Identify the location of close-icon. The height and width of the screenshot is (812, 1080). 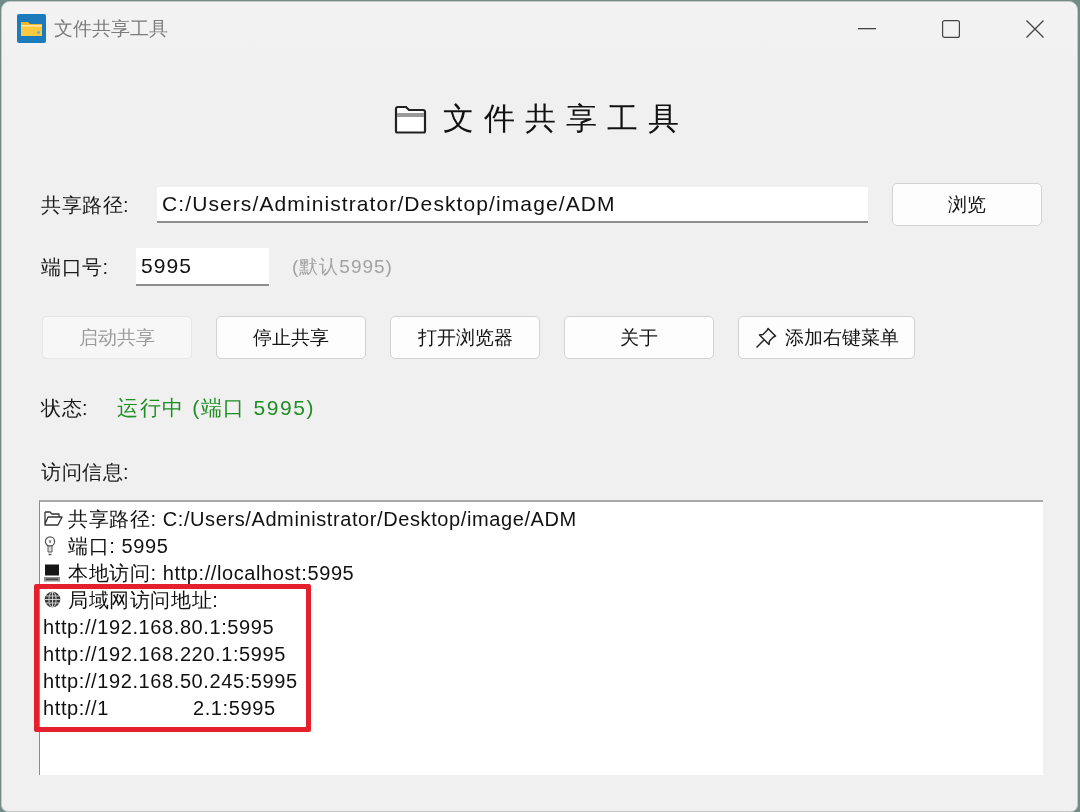
(1035, 28).